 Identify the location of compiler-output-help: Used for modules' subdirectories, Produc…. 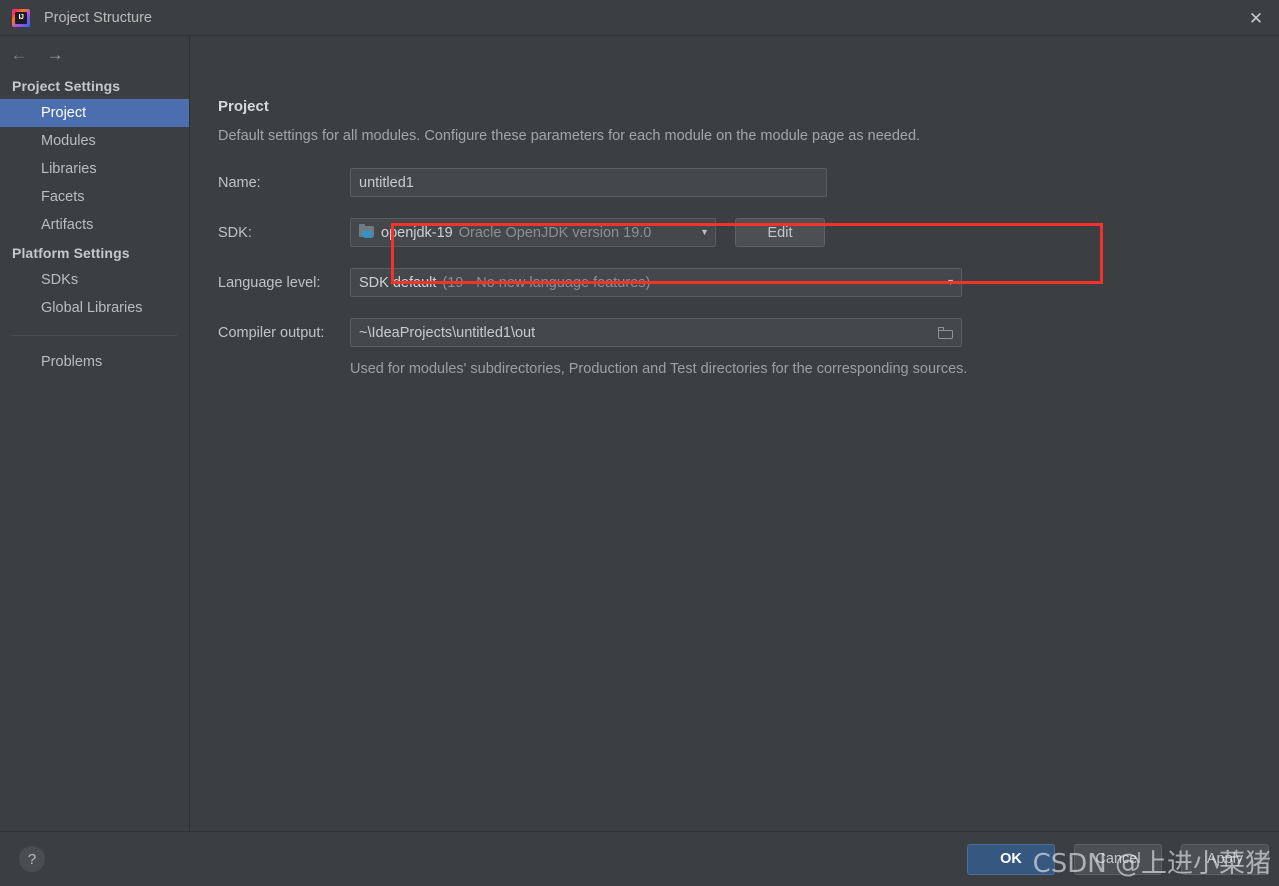
(659, 369).